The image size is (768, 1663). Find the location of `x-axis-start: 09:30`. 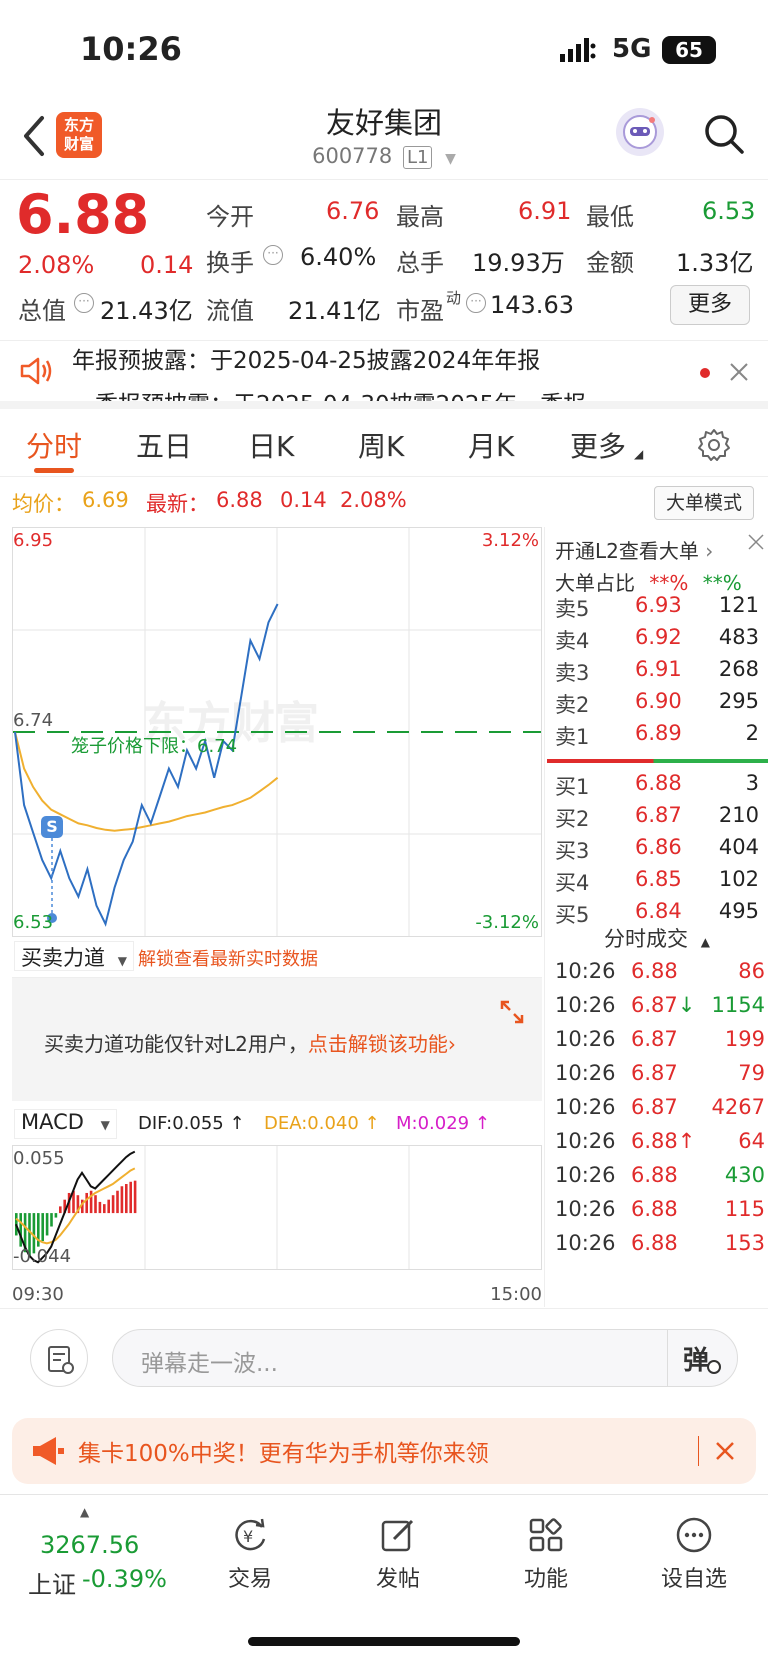

x-axis-start: 09:30 is located at coordinates (38, 1294).